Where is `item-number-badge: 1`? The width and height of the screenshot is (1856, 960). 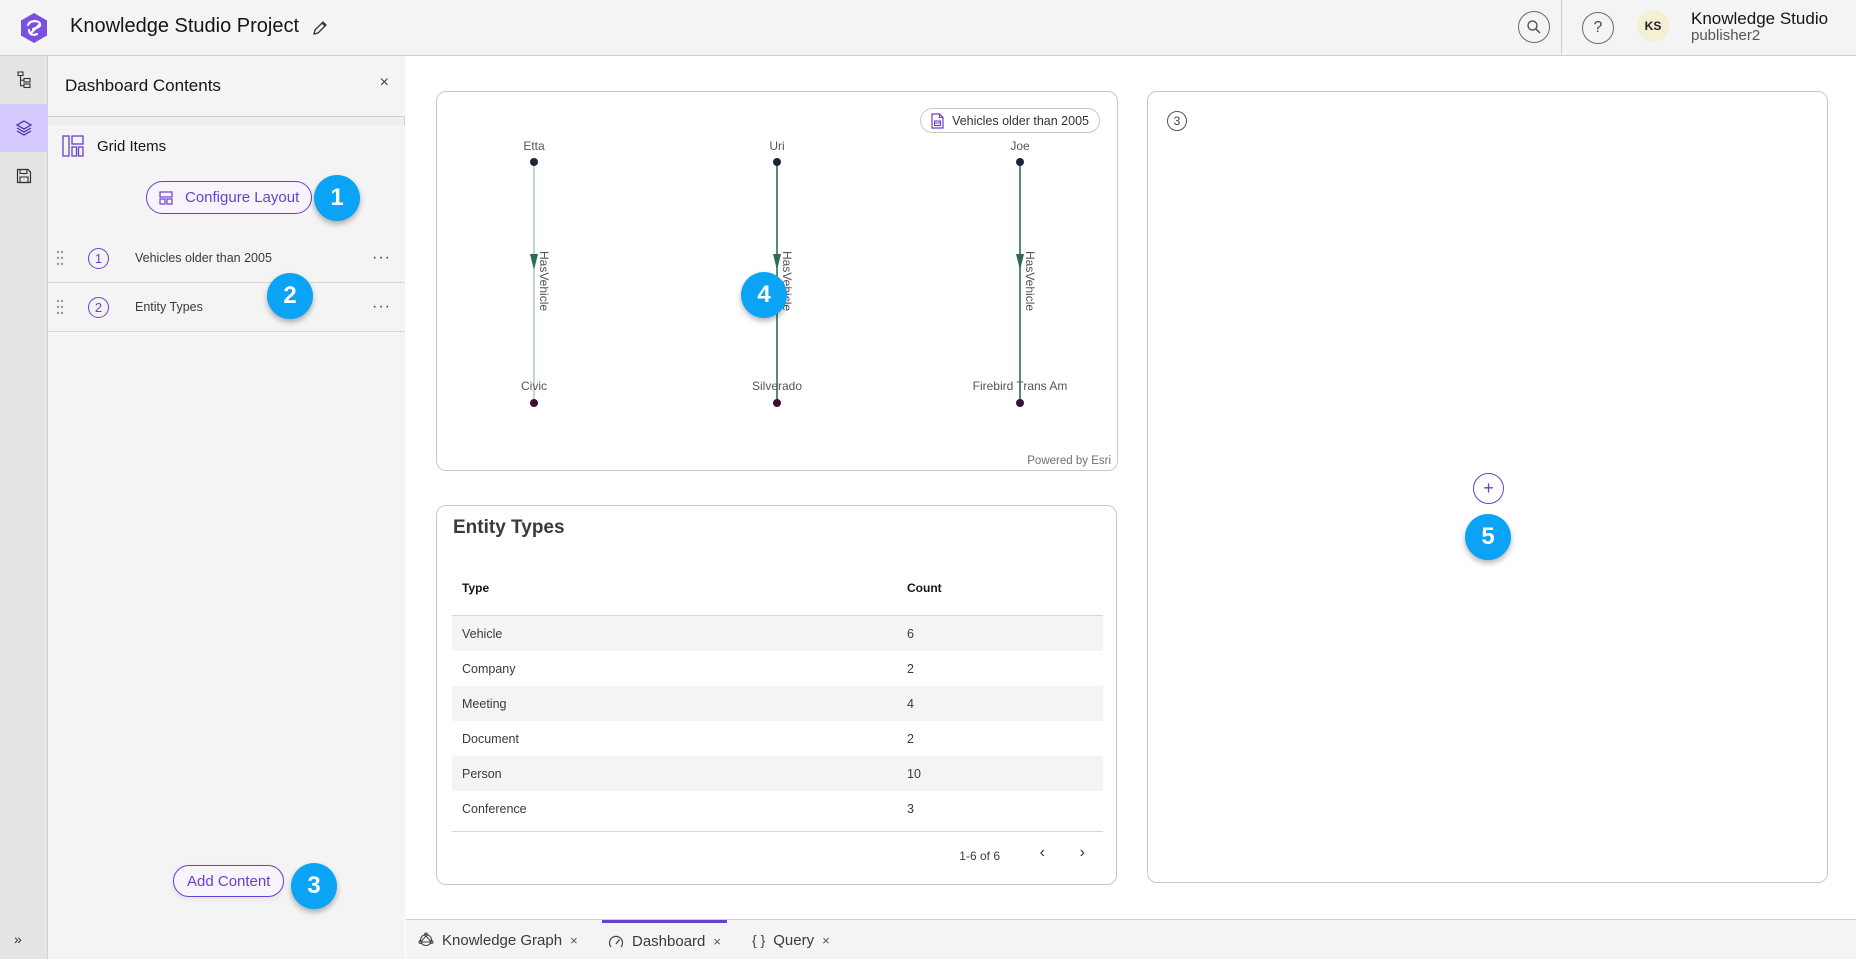
item-number-badge: 1 is located at coordinates (98, 258).